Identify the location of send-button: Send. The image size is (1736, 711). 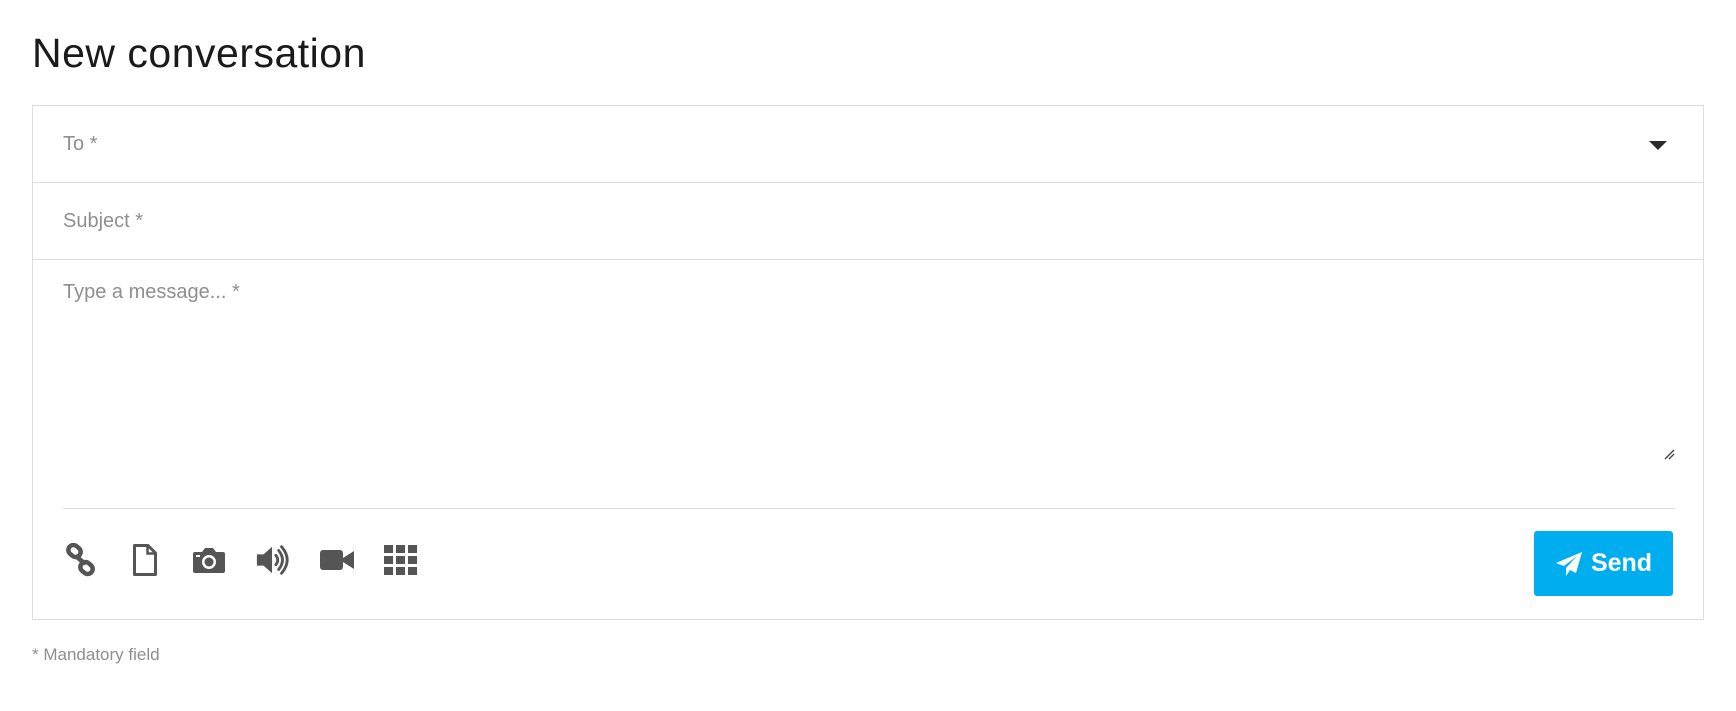
(1603, 563).